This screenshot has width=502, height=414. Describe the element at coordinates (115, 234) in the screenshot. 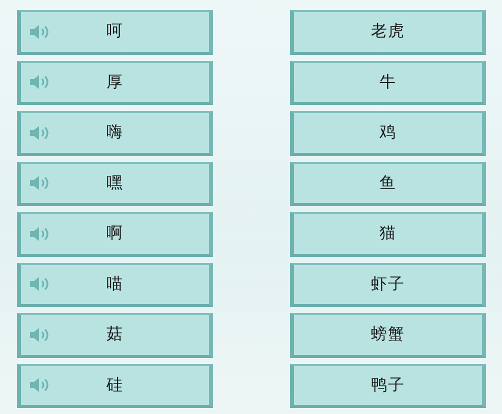

I see `sound-card: 啊` at that location.